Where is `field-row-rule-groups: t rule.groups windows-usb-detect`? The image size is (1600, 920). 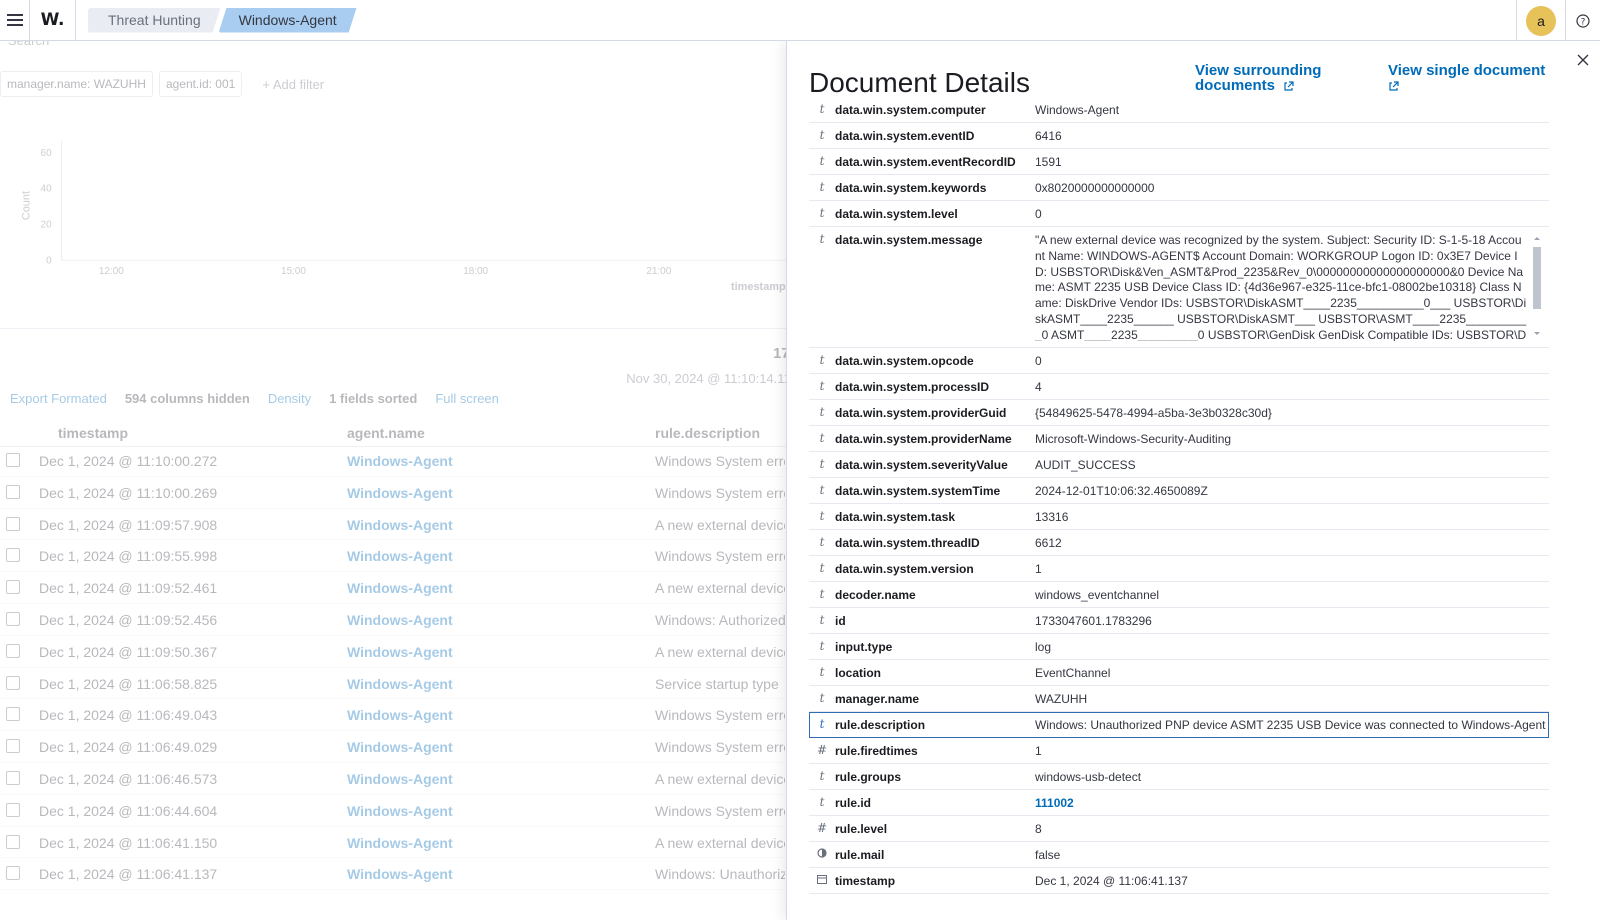 field-row-rule-groups: t rule.groups windows-usb-detect is located at coordinates (1179, 777).